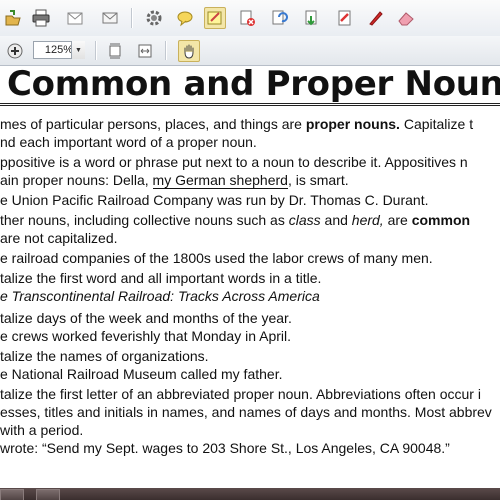  What do you see at coordinates (42, 430) in the screenshot?
I see `text-line: with a period.` at bounding box center [42, 430].